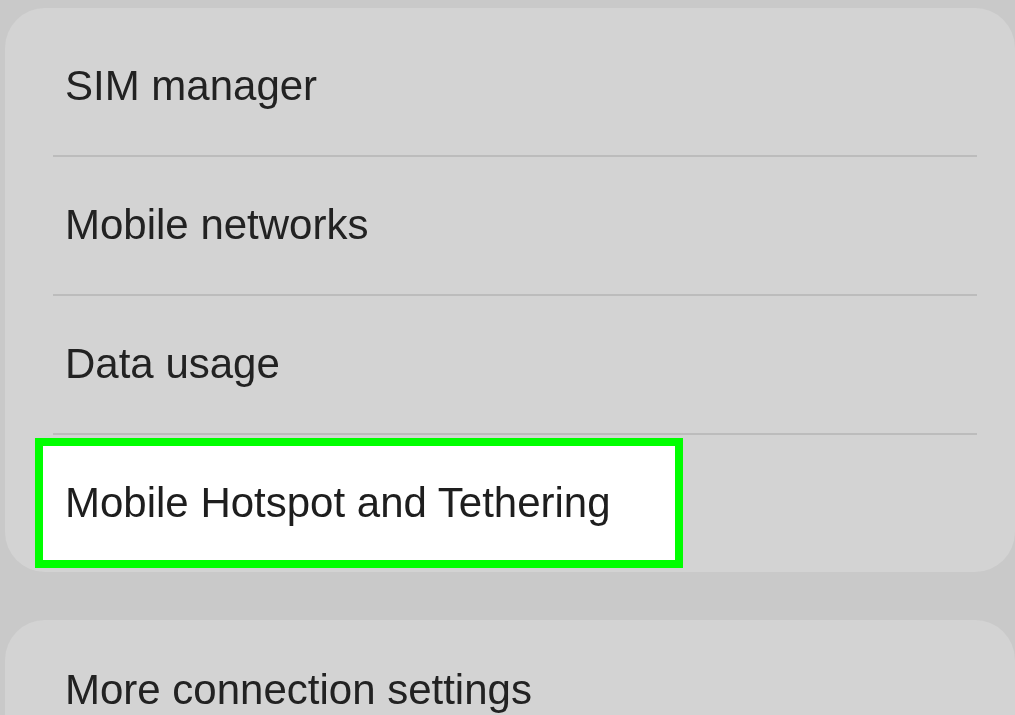 The height and width of the screenshot is (715, 1015). Describe the element at coordinates (359, 502) in the screenshot. I see `settings-item: Mobile Hotspot and Tethering` at that location.